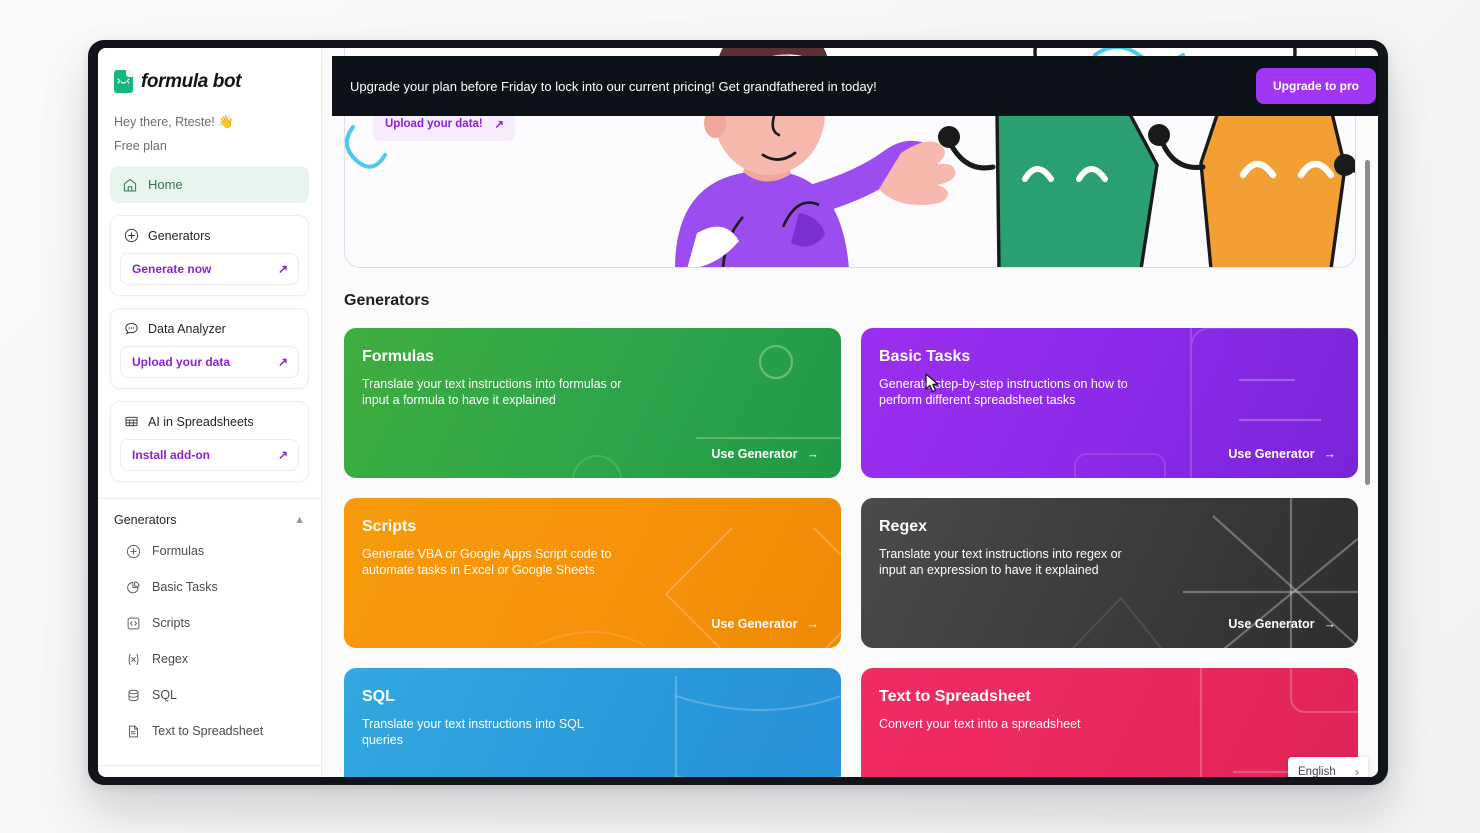 The height and width of the screenshot is (833, 1480). What do you see at coordinates (133, 731) in the screenshot?
I see `document-lines-icon` at bounding box center [133, 731].